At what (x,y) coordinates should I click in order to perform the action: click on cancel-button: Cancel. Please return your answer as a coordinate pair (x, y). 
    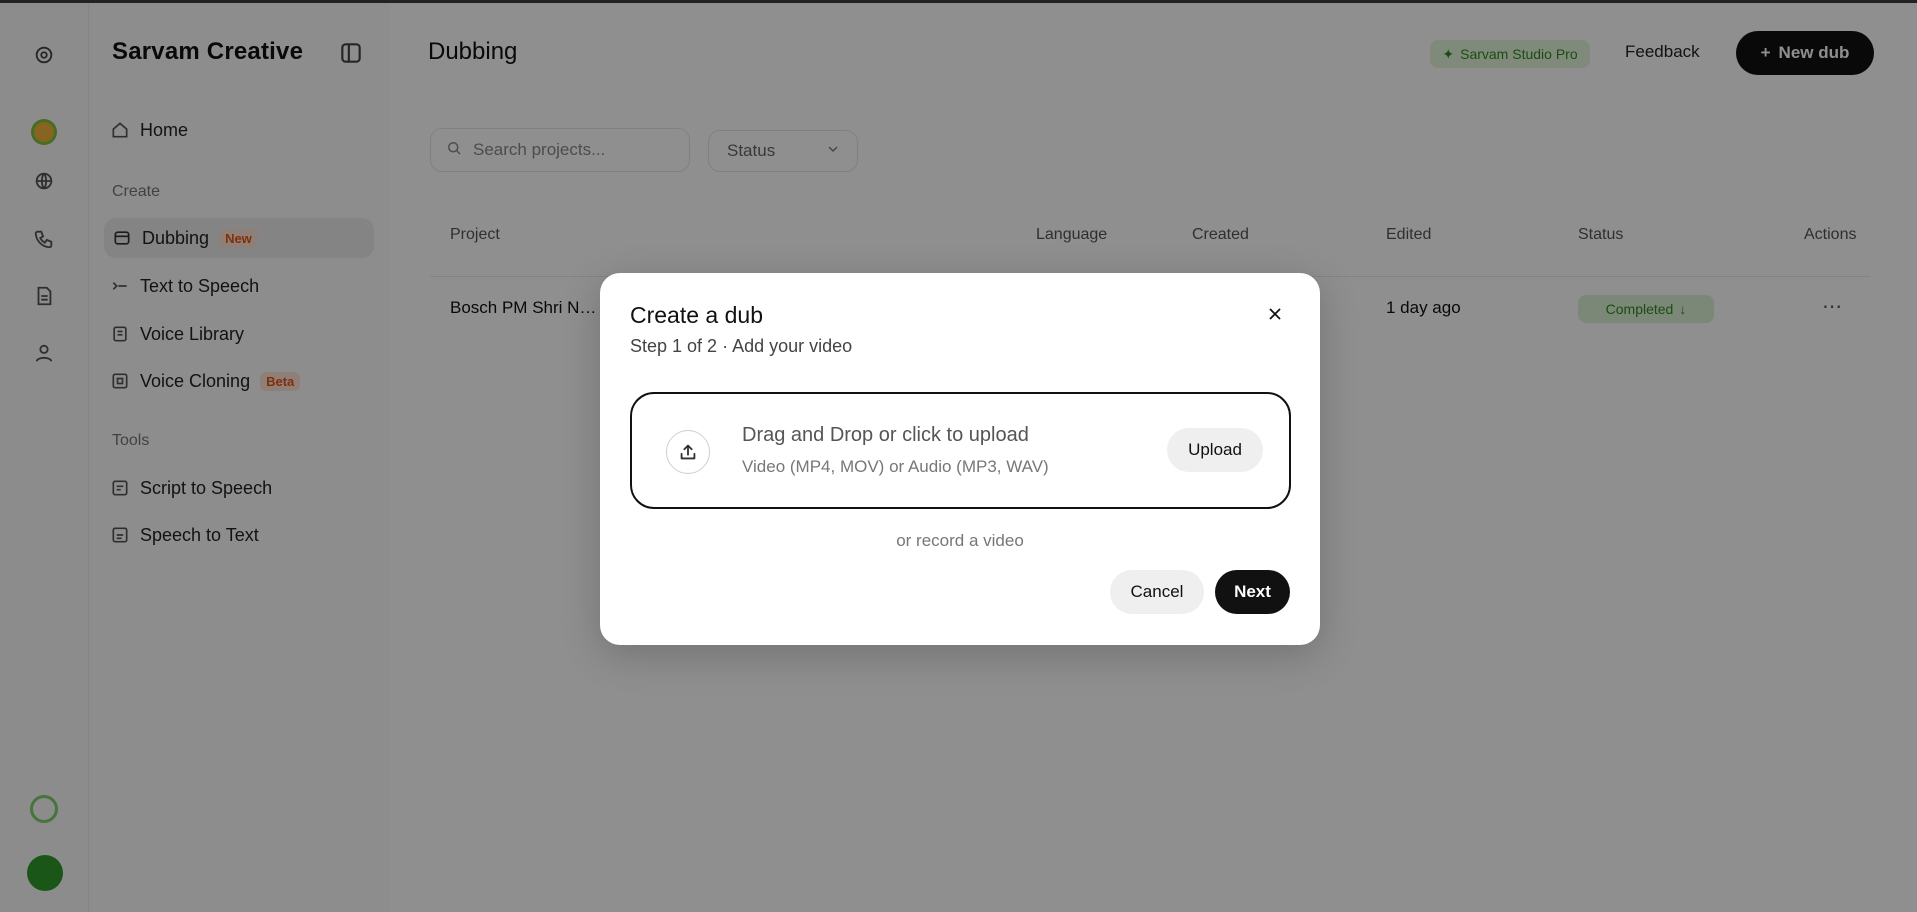
    Looking at the image, I should click on (1157, 592).